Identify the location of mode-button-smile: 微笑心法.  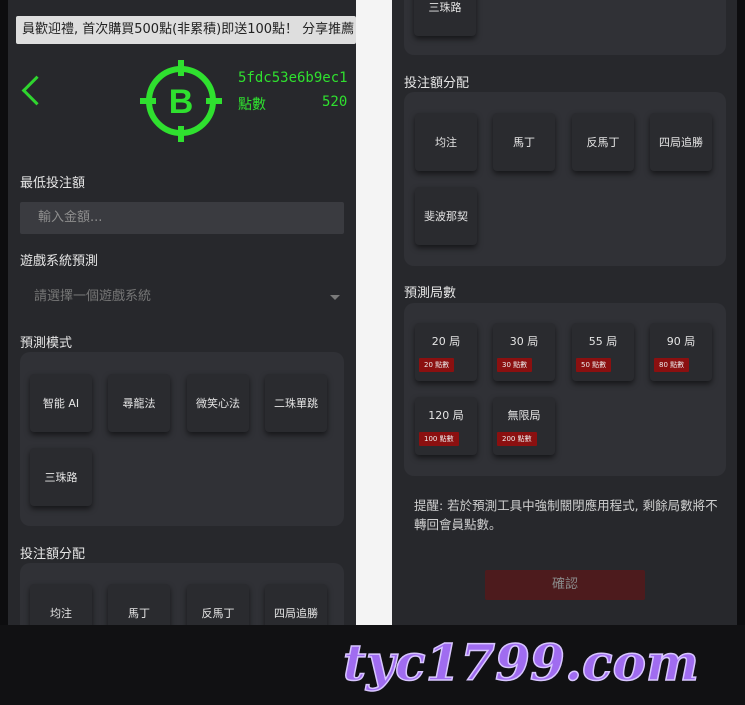
(218, 403).